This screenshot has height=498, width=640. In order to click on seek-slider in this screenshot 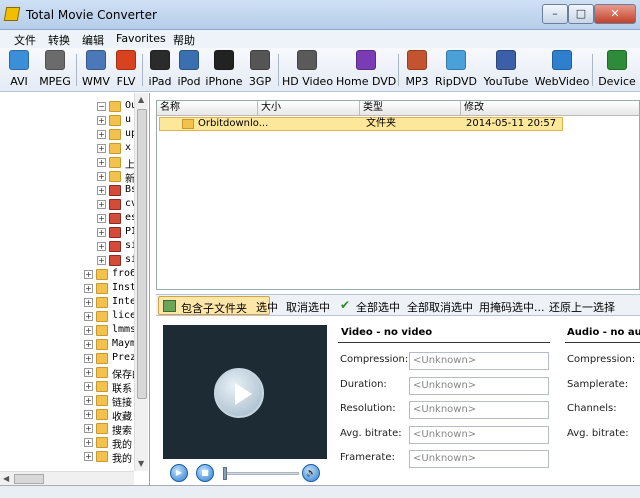, I will do `click(261, 473)`.